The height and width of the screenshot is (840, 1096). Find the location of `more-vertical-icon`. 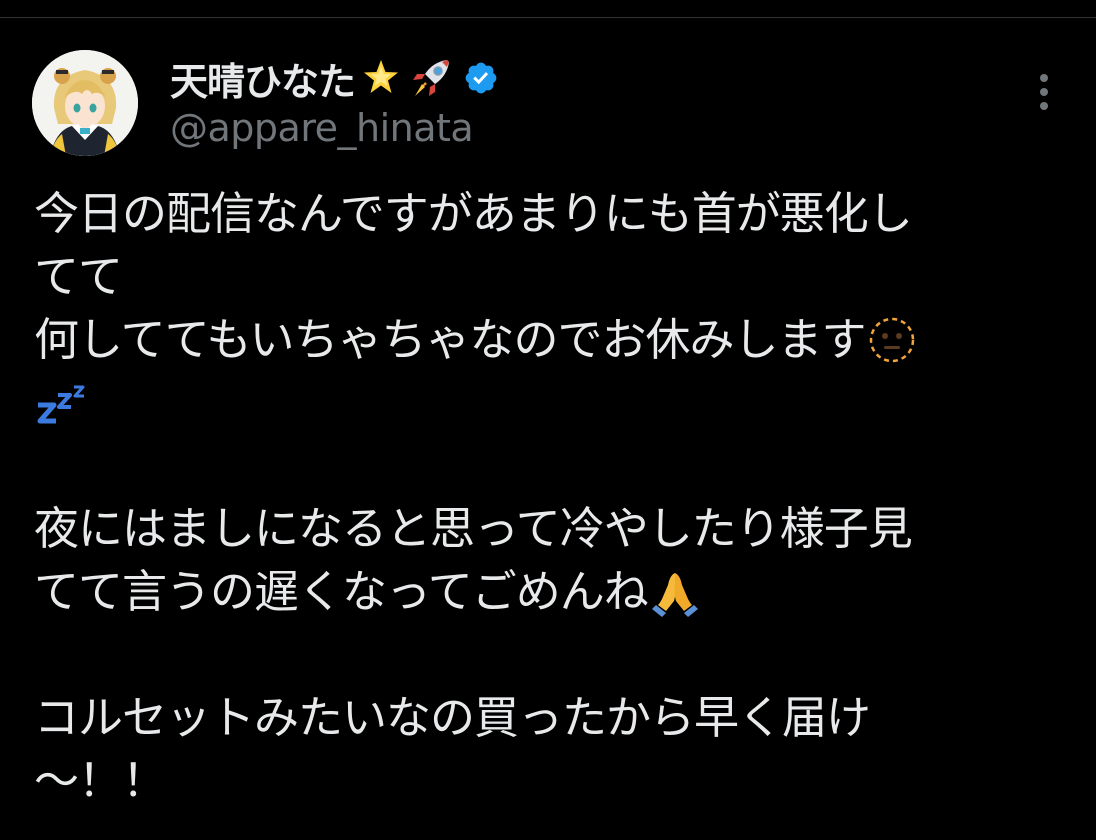

more-vertical-icon is located at coordinates (1044, 92).